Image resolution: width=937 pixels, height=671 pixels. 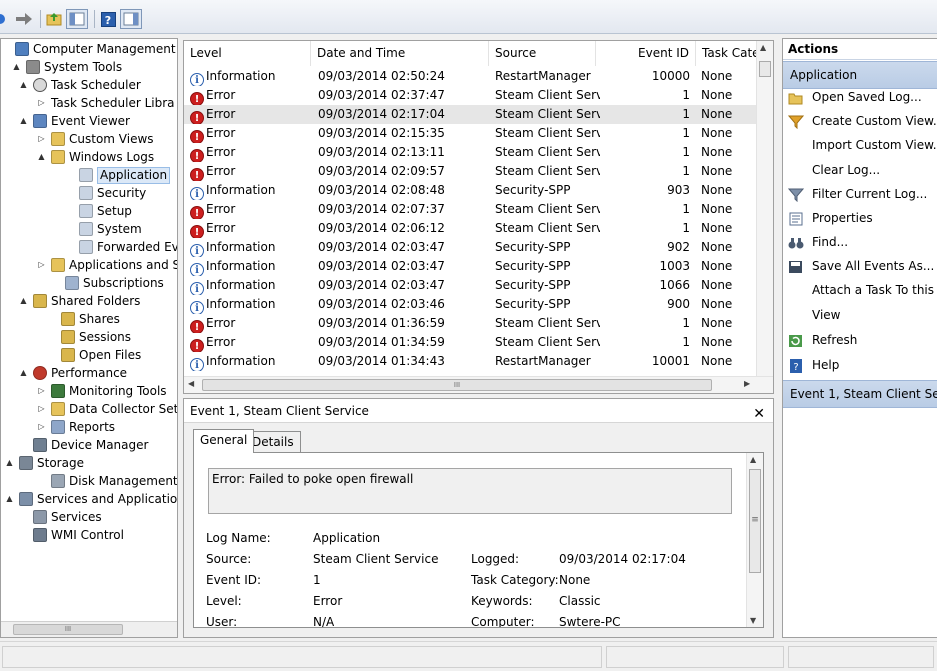 What do you see at coordinates (860, 75) in the screenshot?
I see `actions-group-application: Application` at bounding box center [860, 75].